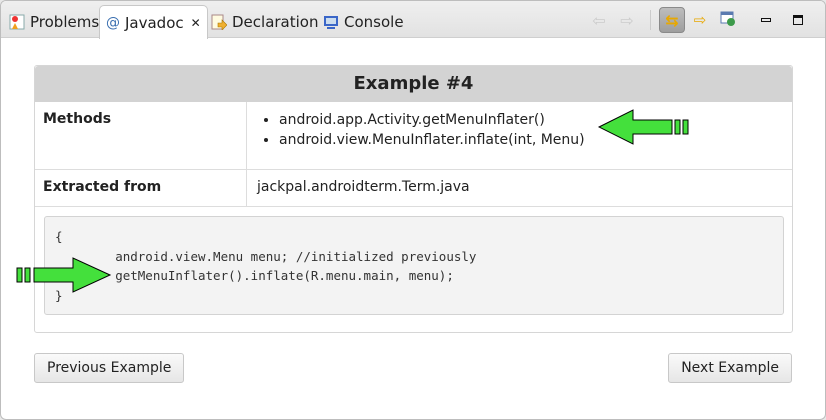 This screenshot has width=826, height=420. I want to click on extracted-label: Extracted from, so click(141, 188).